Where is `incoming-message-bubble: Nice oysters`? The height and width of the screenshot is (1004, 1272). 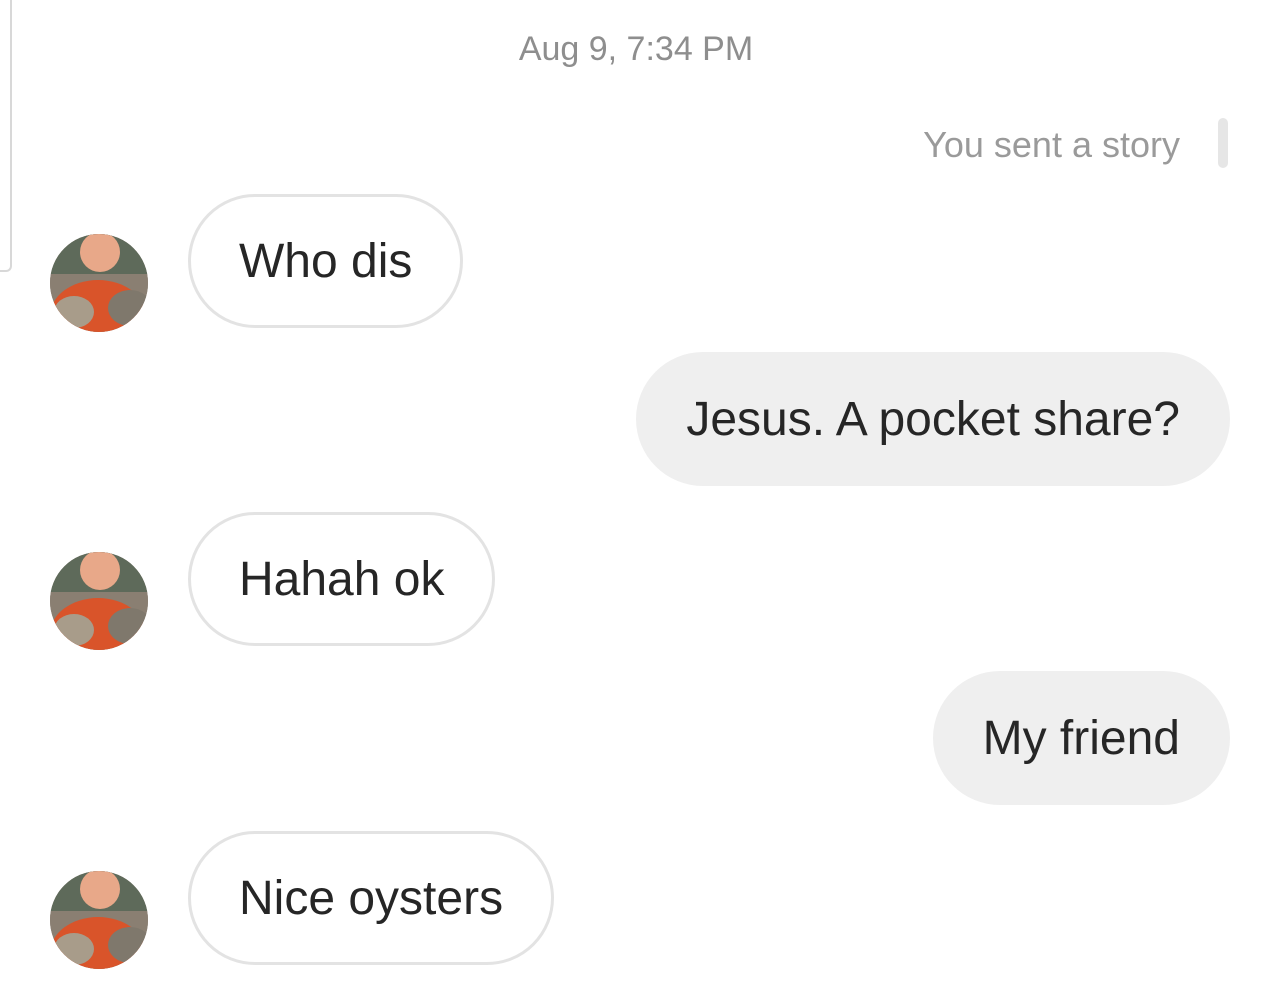 incoming-message-bubble: Nice oysters is located at coordinates (371, 898).